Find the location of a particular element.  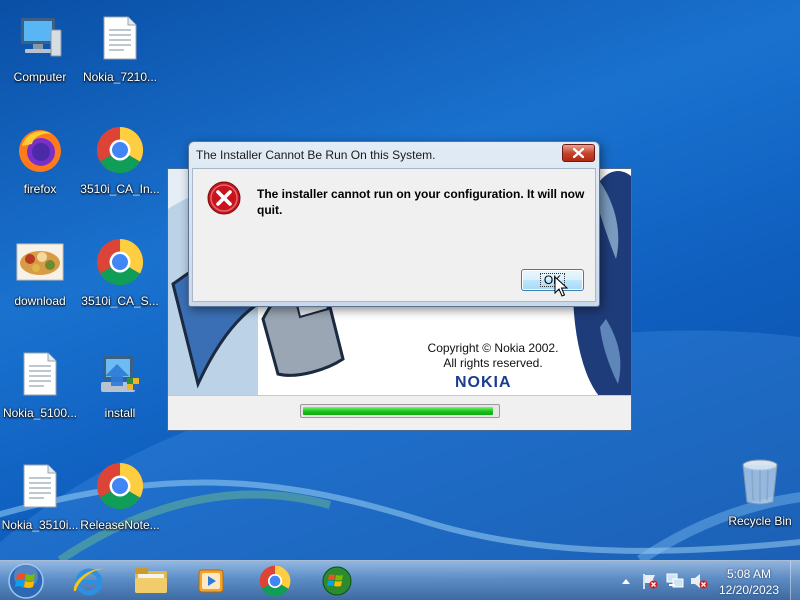

start-button is located at coordinates (26, 581).